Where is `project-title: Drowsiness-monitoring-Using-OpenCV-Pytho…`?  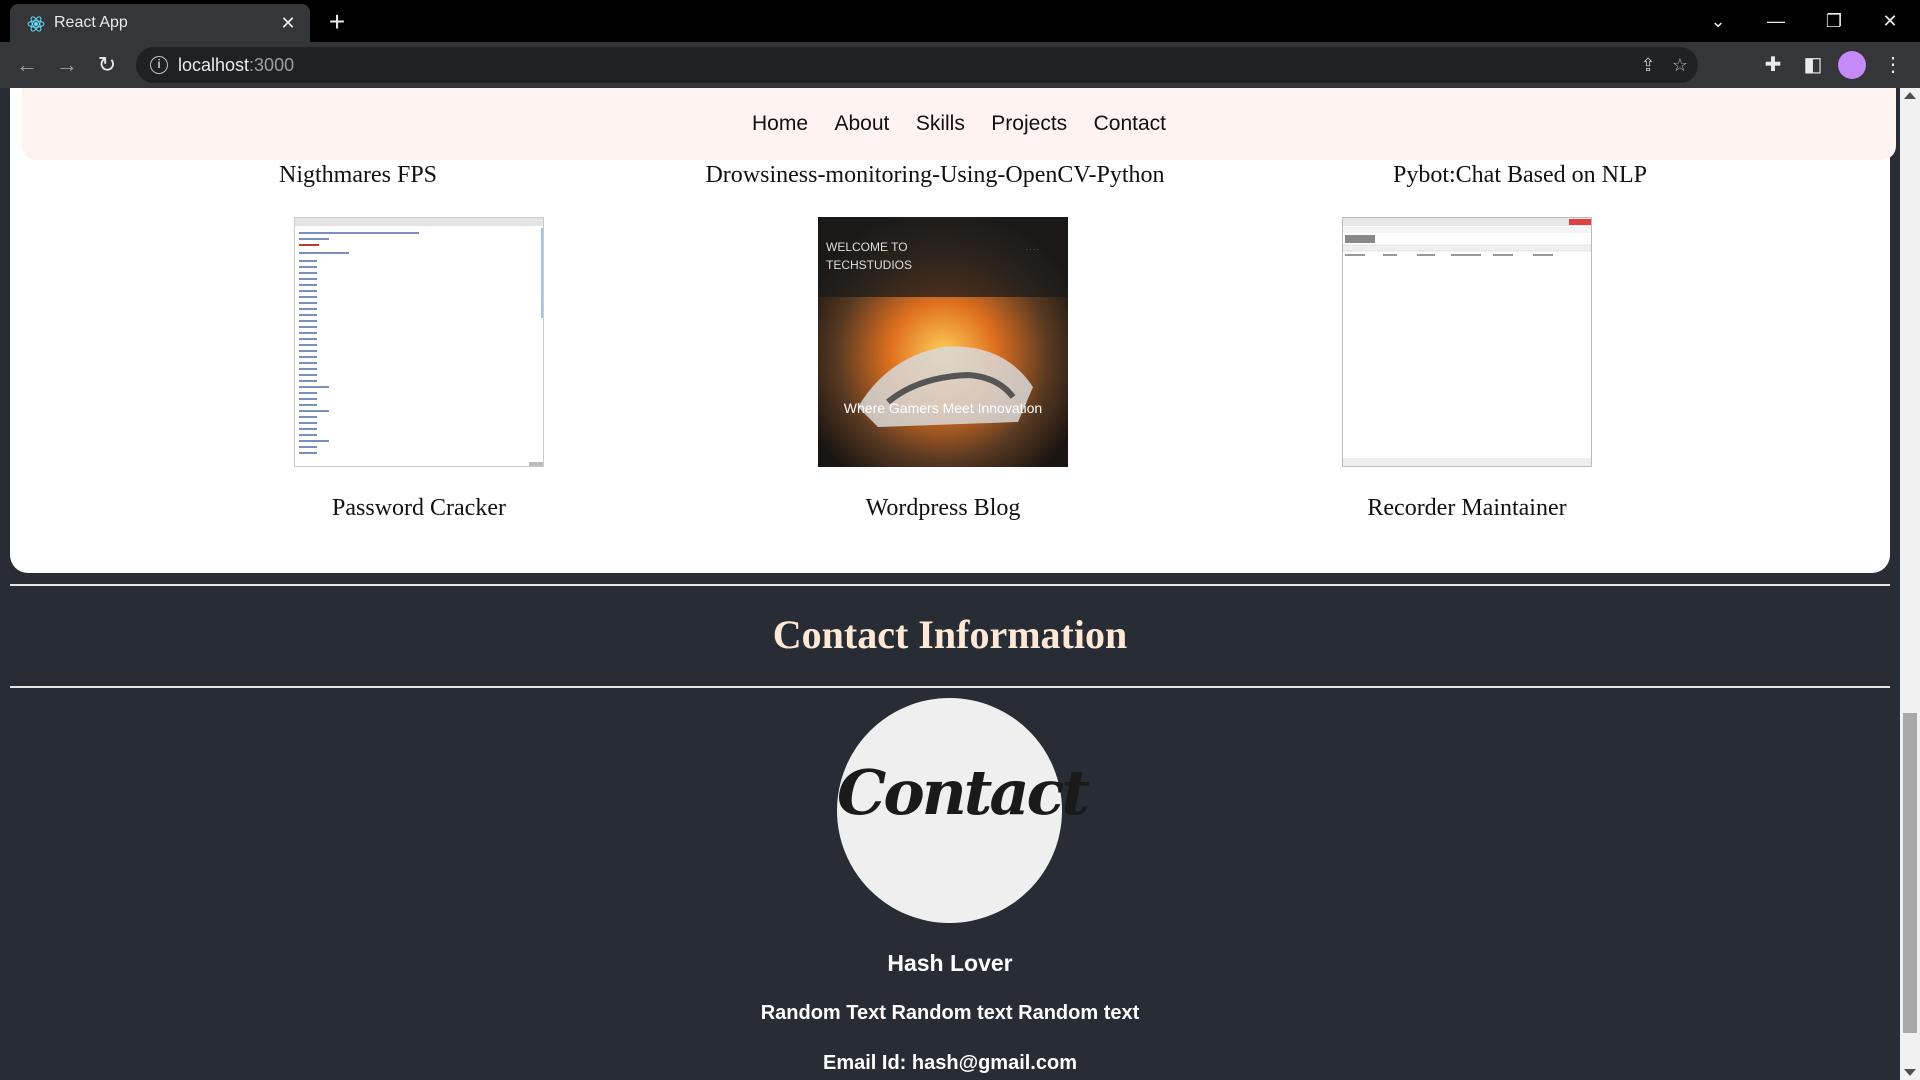
project-title: Drowsiness-monitoring-Using-OpenCV-Pytho… is located at coordinates (935, 175).